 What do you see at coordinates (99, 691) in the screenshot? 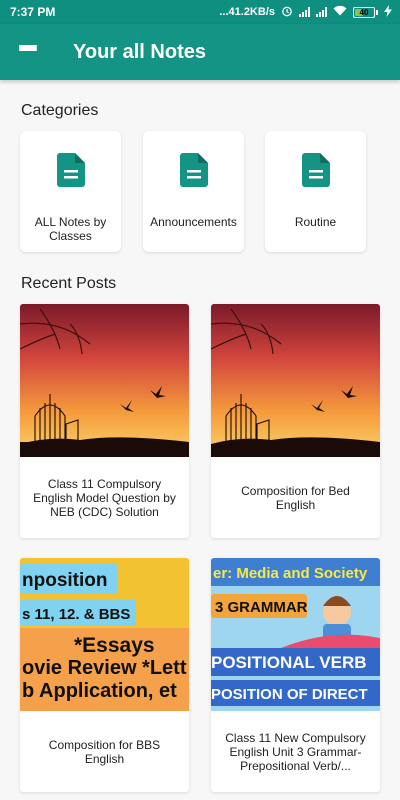
I see `svg-text: b Application, et` at bounding box center [99, 691].